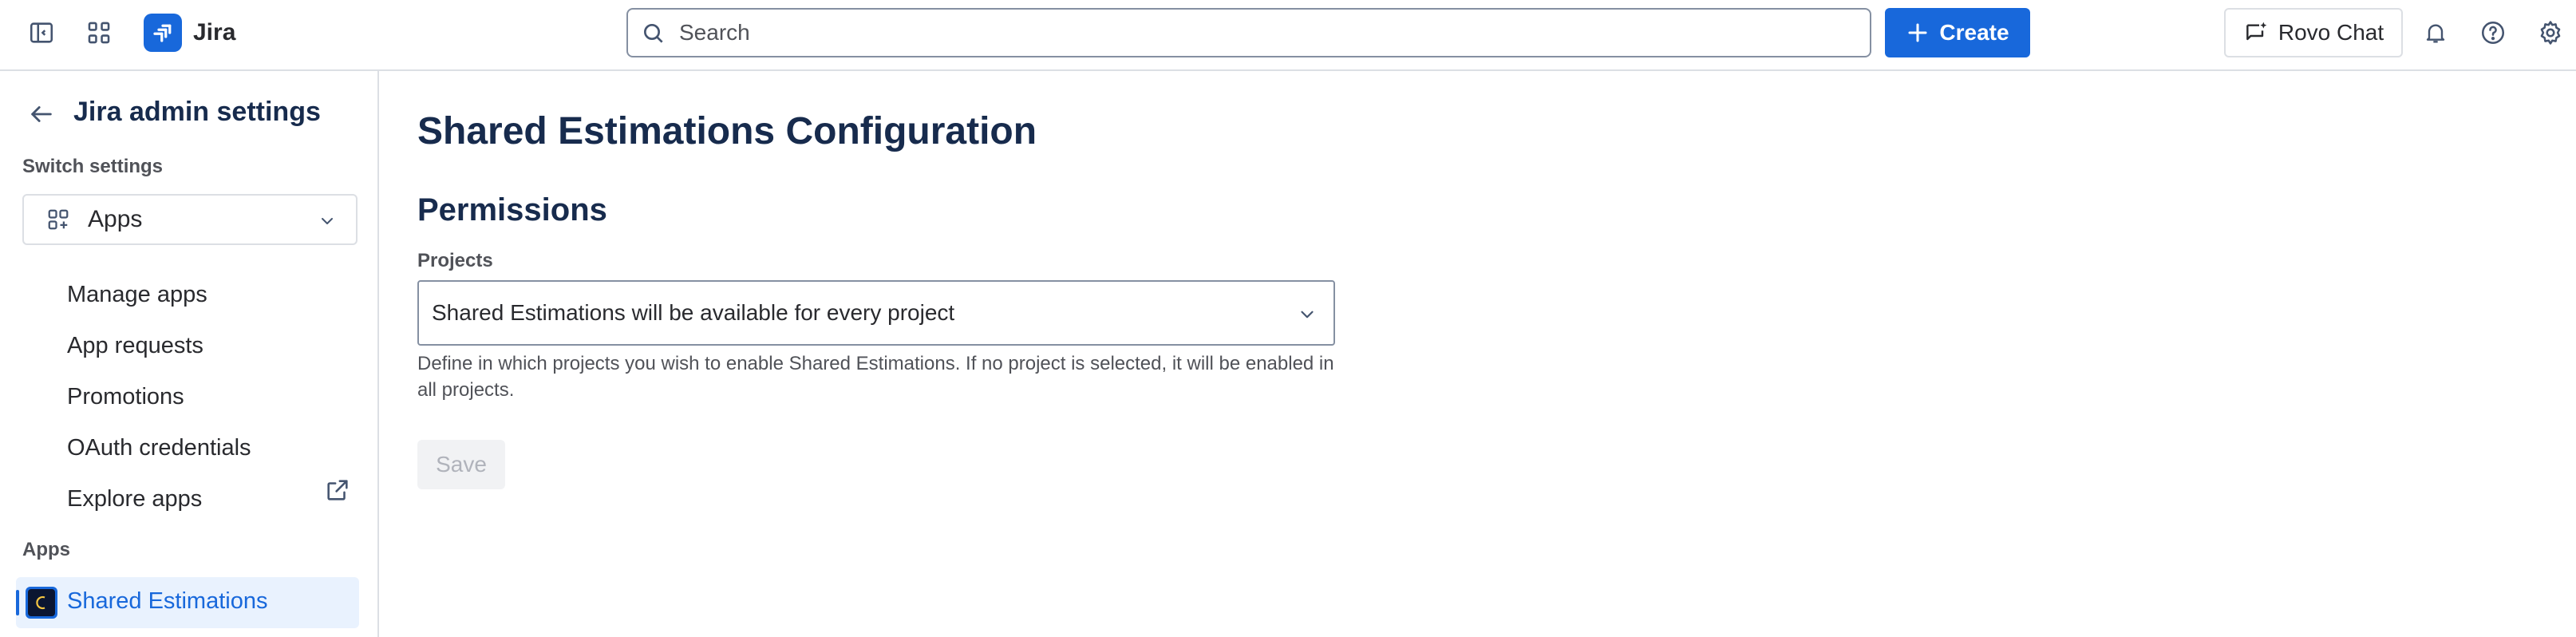 The width and height of the screenshot is (2576, 637). What do you see at coordinates (214, 32) in the screenshot?
I see `app-name: Jira` at bounding box center [214, 32].